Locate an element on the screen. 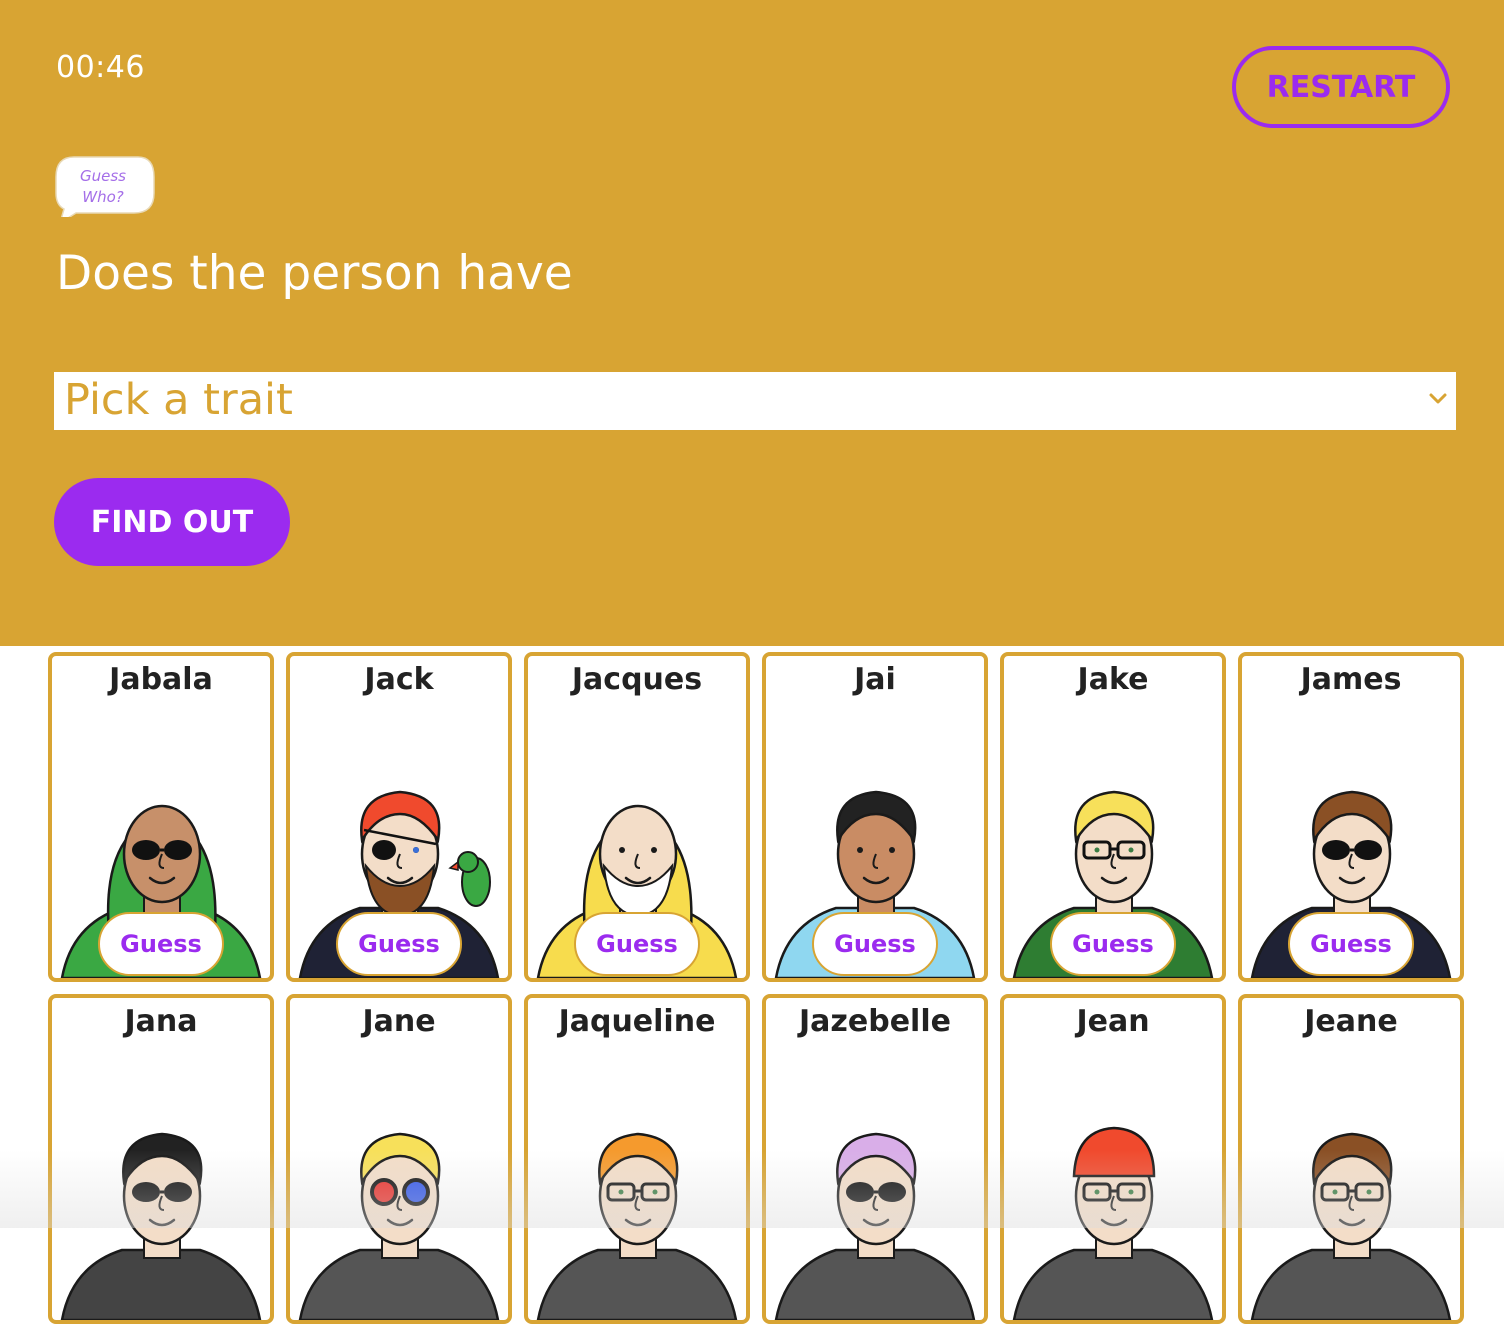  character-name: Jazebelle is located at coordinates (875, 1021).